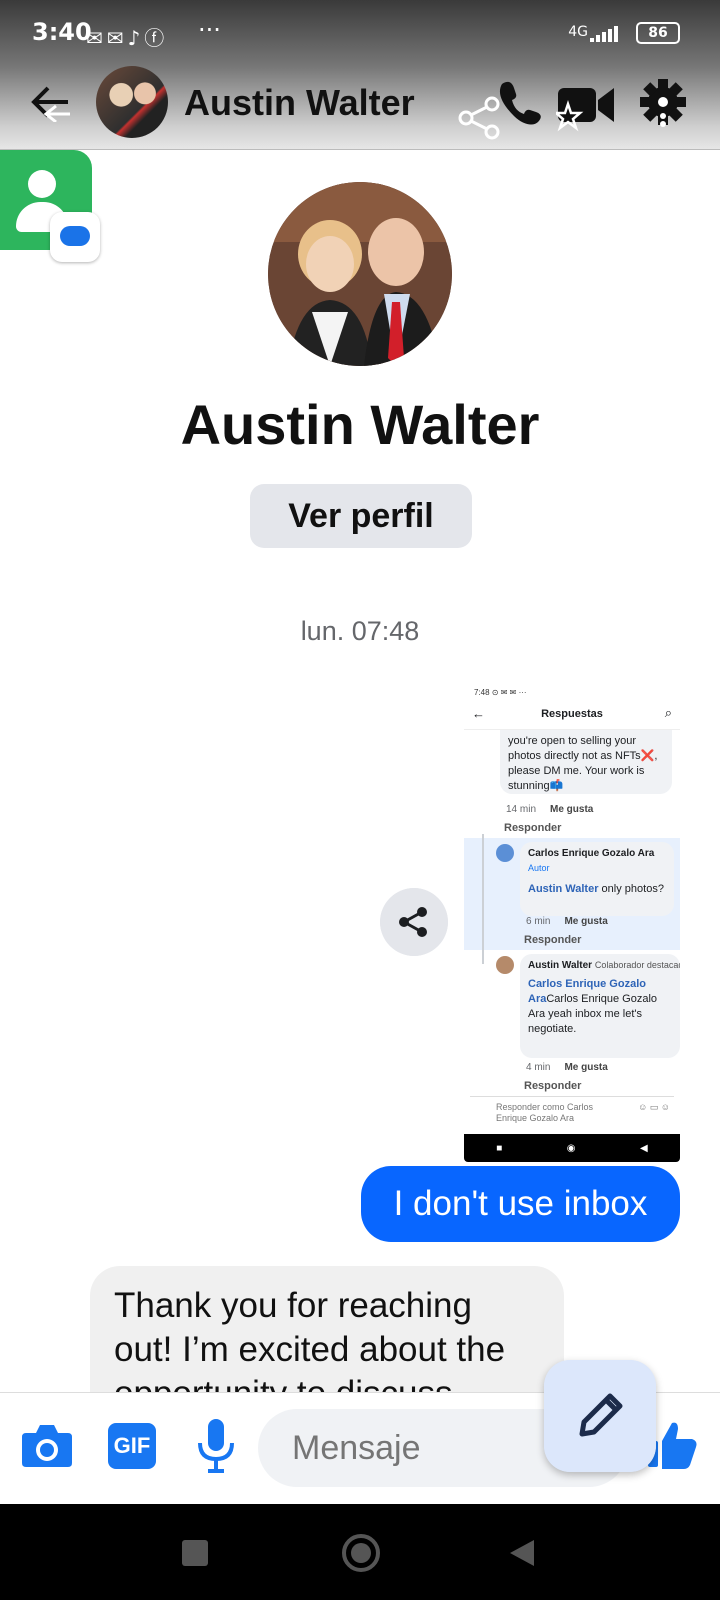 The width and height of the screenshot is (720, 1600). What do you see at coordinates (50, 206) in the screenshot?
I see `contact-bubble-icon` at bounding box center [50, 206].